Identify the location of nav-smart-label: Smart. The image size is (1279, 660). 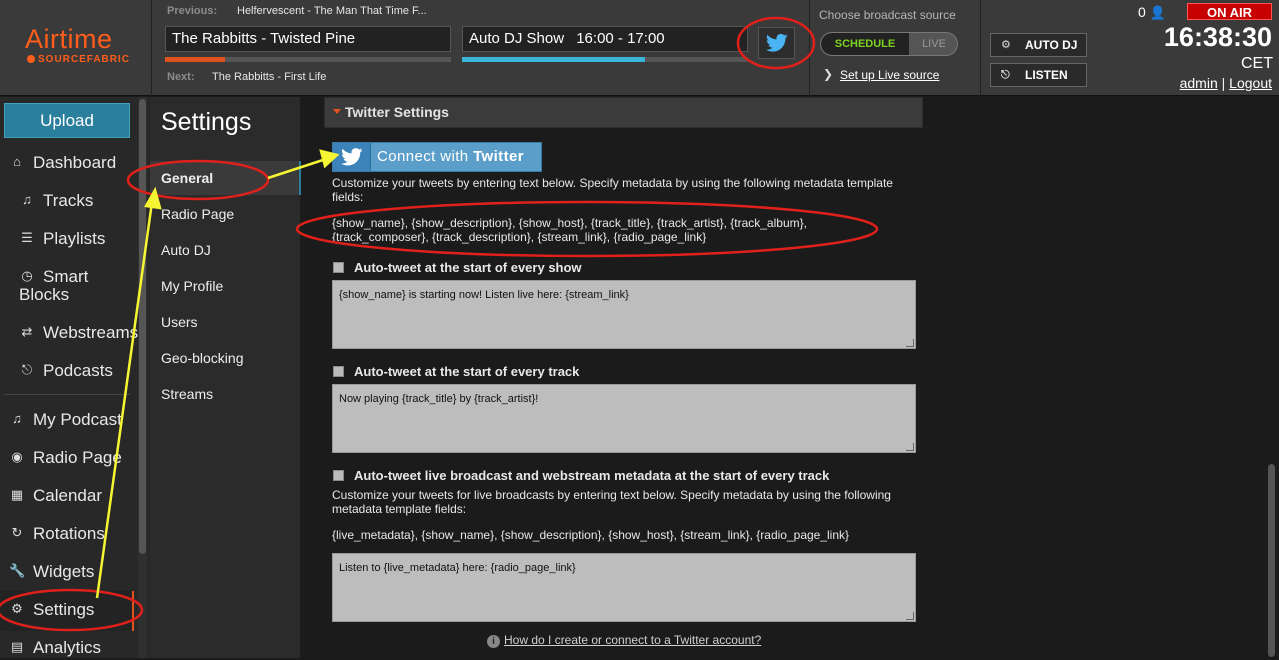
(66, 276).